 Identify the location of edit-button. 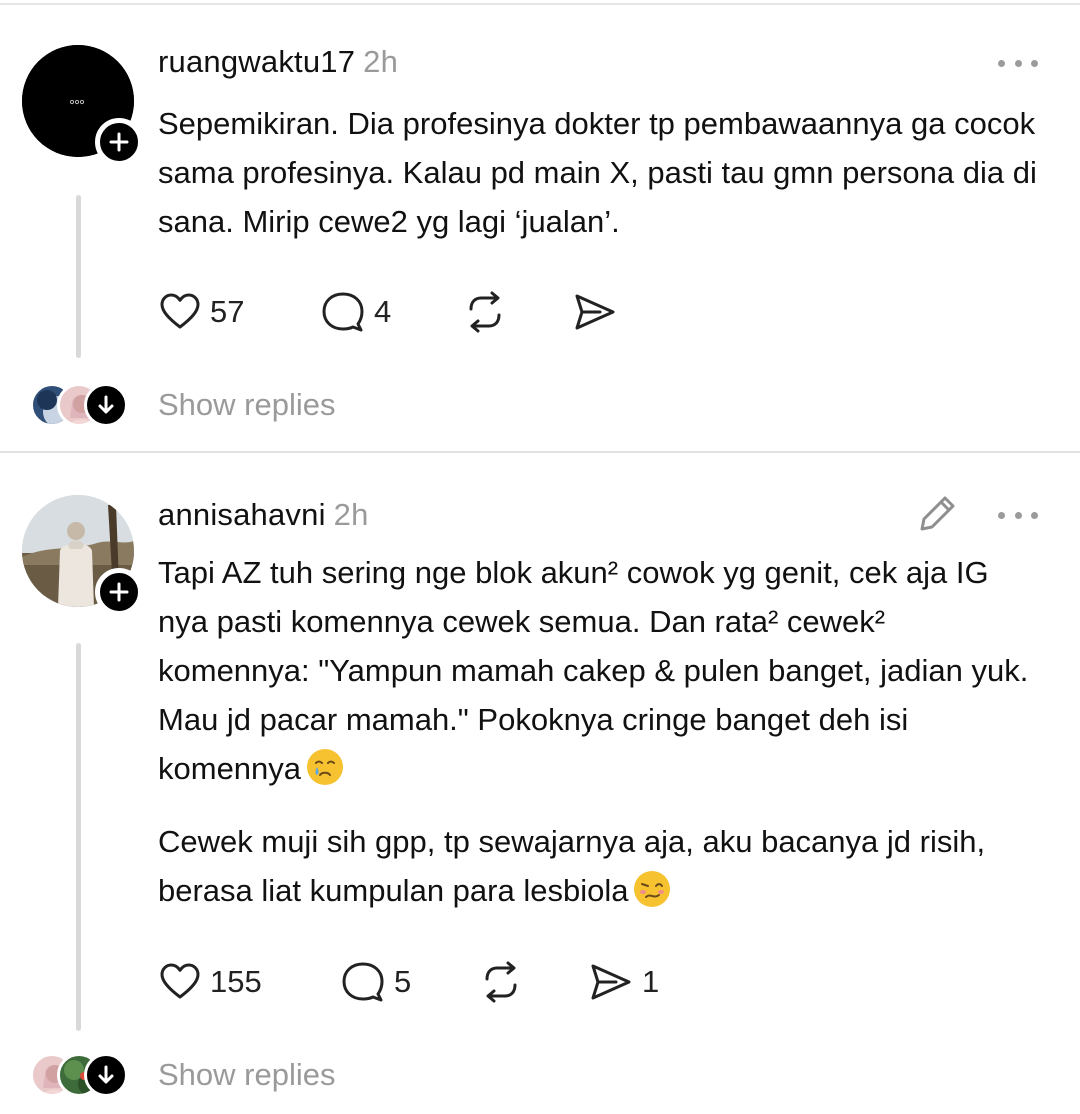
(938, 513).